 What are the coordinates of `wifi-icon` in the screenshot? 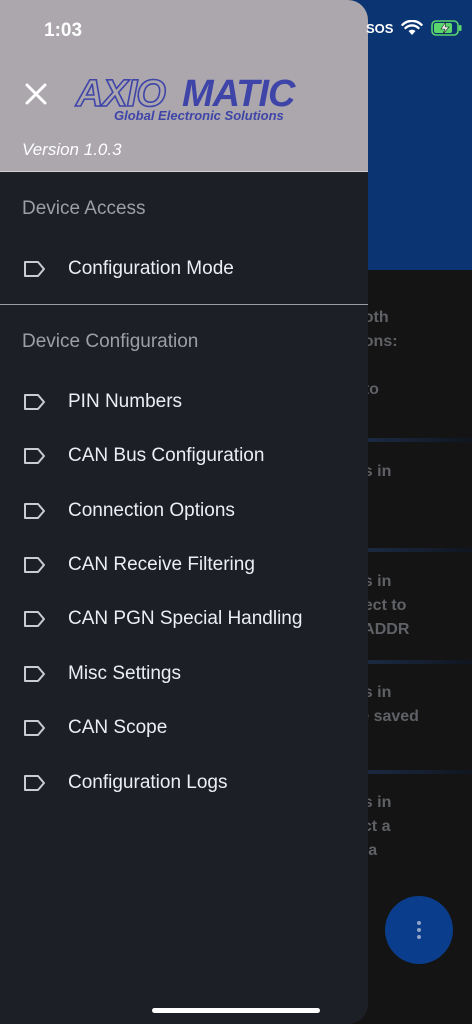 It's located at (412, 27).